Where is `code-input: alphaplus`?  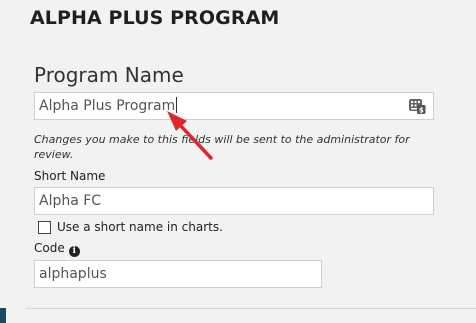
code-input: alphaplus is located at coordinates (178, 274).